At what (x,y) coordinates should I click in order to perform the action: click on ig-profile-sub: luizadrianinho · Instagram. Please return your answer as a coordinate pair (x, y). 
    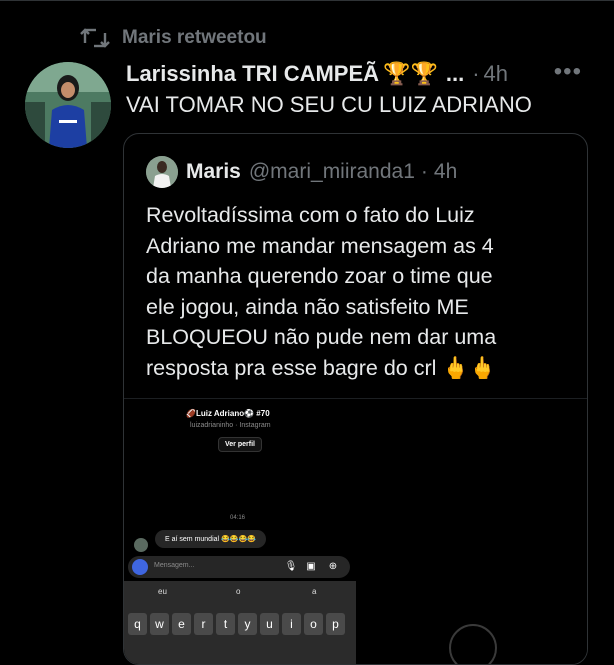
    Looking at the image, I should click on (230, 425).